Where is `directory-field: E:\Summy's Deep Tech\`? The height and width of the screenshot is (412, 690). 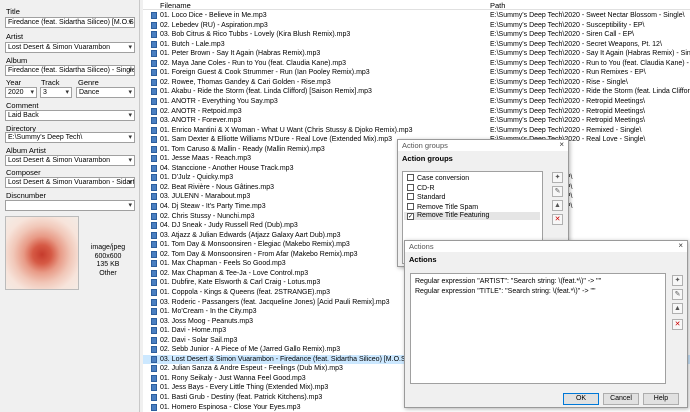
directory-field: E:\Summy's Deep Tech\ is located at coordinates (70, 137).